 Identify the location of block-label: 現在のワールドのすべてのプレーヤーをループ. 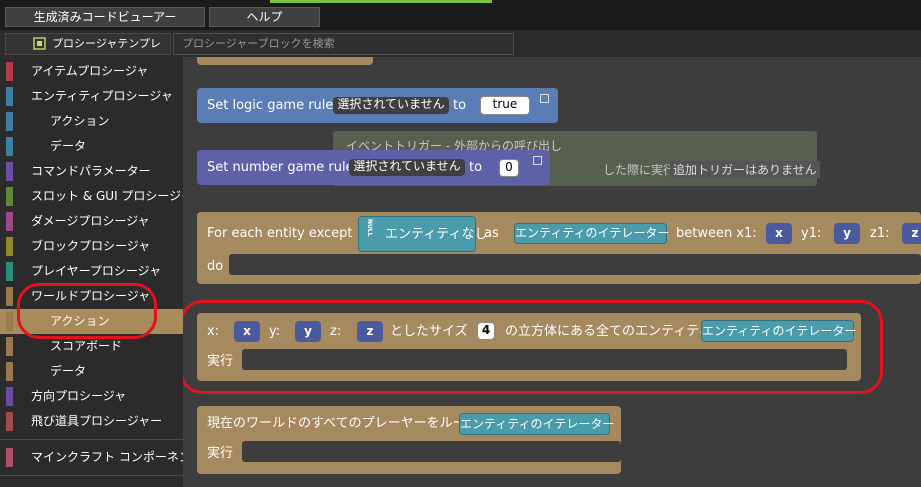
(342, 423).